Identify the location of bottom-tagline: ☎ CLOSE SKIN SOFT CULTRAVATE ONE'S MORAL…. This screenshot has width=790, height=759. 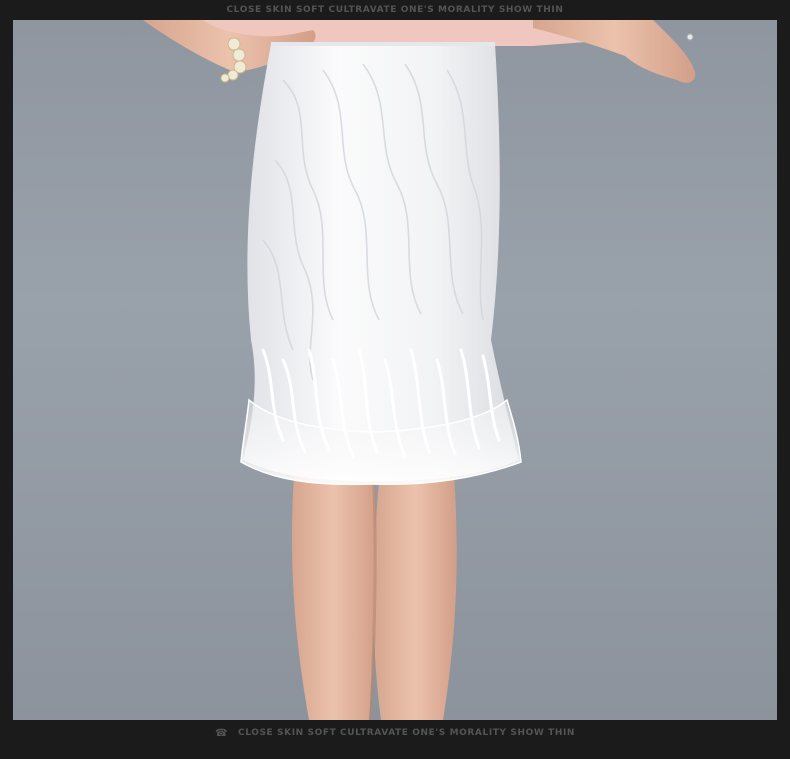
(395, 733).